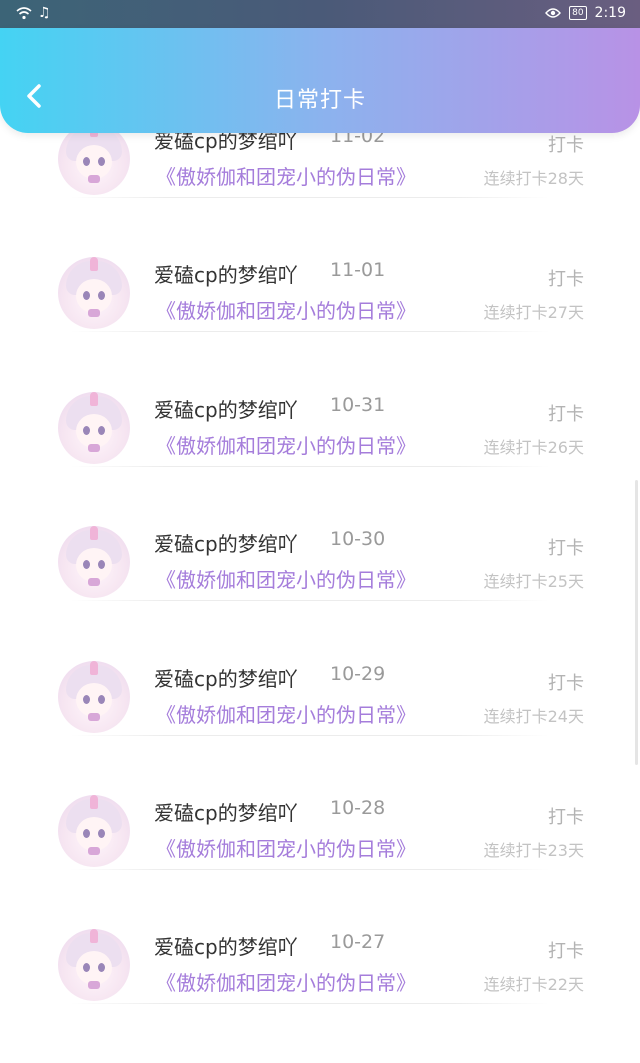  Describe the element at coordinates (533, 850) in the screenshot. I see `streak-count: 连续打卡23天` at that location.